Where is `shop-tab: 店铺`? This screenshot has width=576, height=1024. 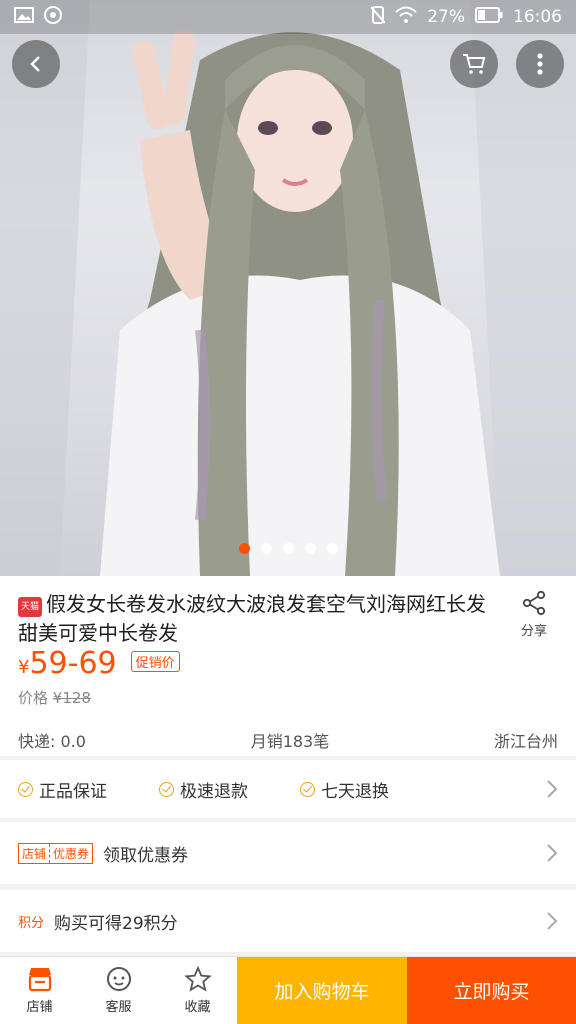 shop-tab: 店铺 is located at coordinates (39, 990).